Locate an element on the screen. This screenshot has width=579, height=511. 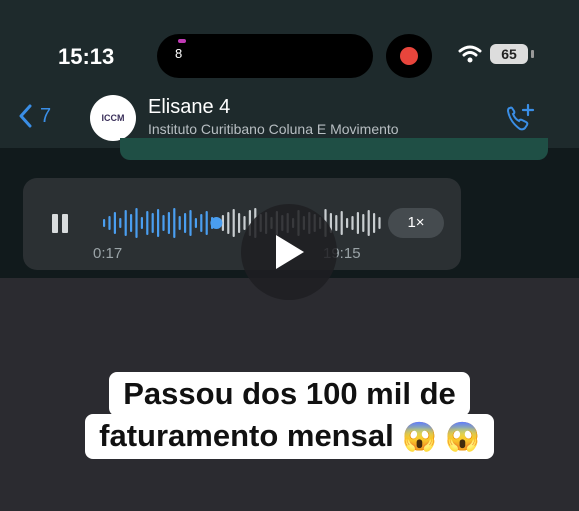
unread-count: 7 is located at coordinates (46, 115).